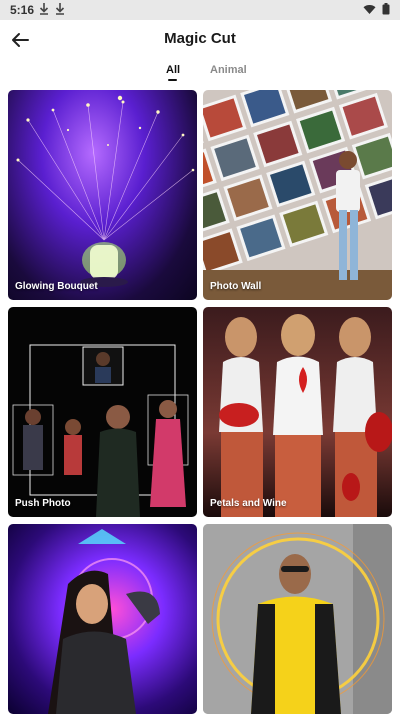  What do you see at coordinates (228, 70) in the screenshot?
I see `tab-animal: Animal` at bounding box center [228, 70].